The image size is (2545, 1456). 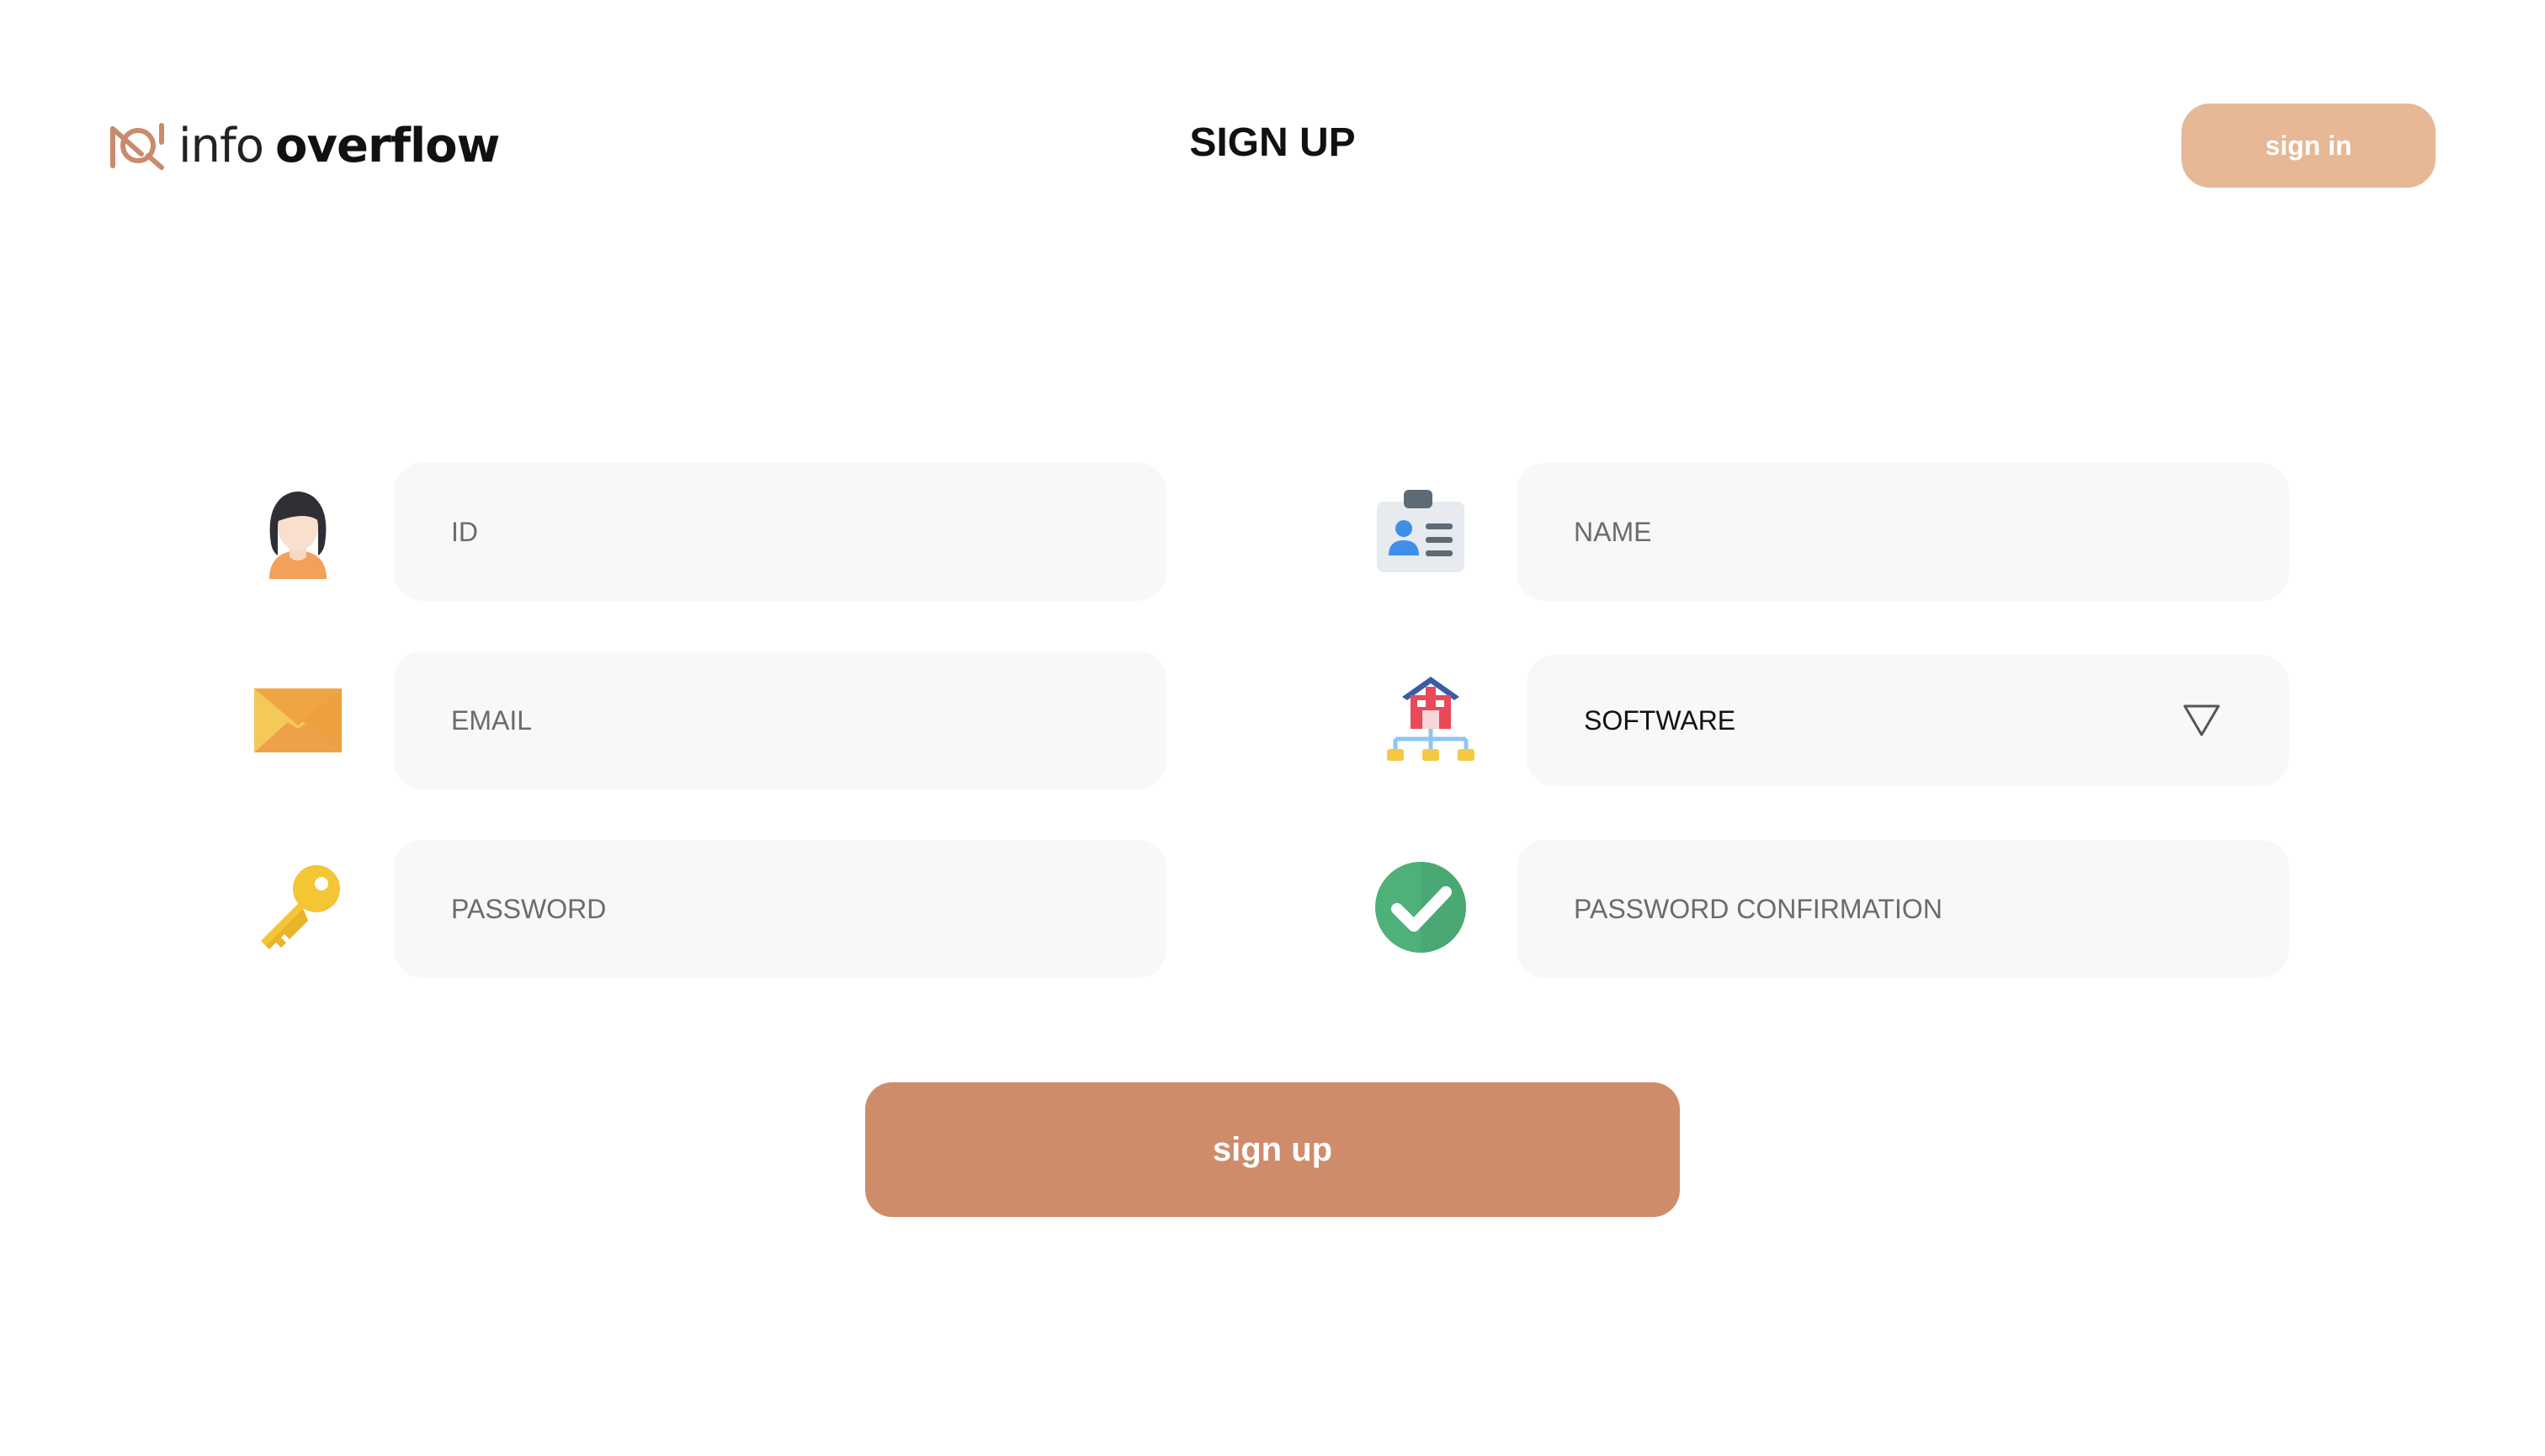 I want to click on user-avatar-icon, so click(x=298, y=532).